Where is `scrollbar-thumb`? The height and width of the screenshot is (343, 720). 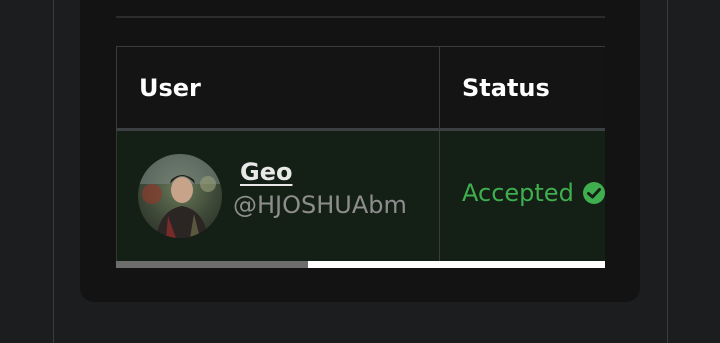 scrollbar-thumb is located at coordinates (212, 264).